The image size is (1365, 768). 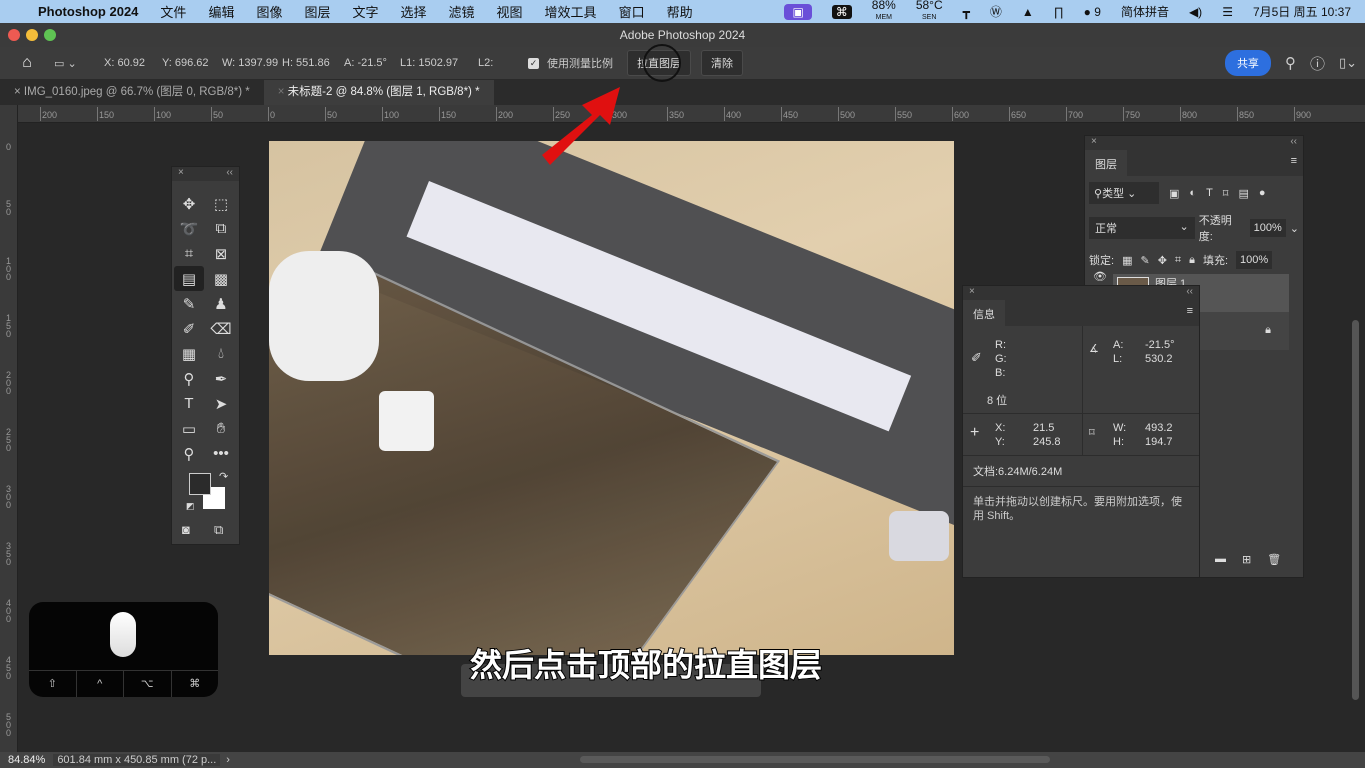 What do you see at coordinates (221, 428) in the screenshot?
I see `hand-tool-icon: ✋︎` at bounding box center [221, 428].